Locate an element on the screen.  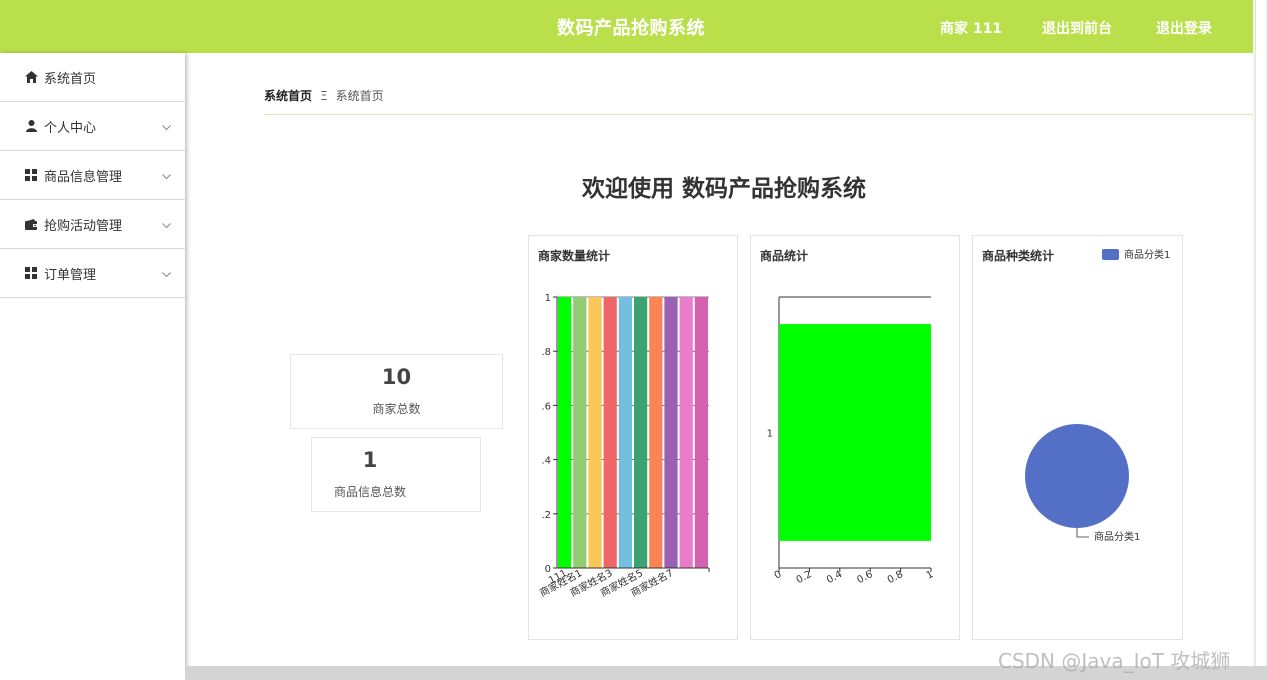
chart-panel-merchants: 商家数量统计 0.2.4.6.8 1 111 商家姓名1 商家姓名3 商家姓名5 商家姓名7 is located at coordinates (633, 437).